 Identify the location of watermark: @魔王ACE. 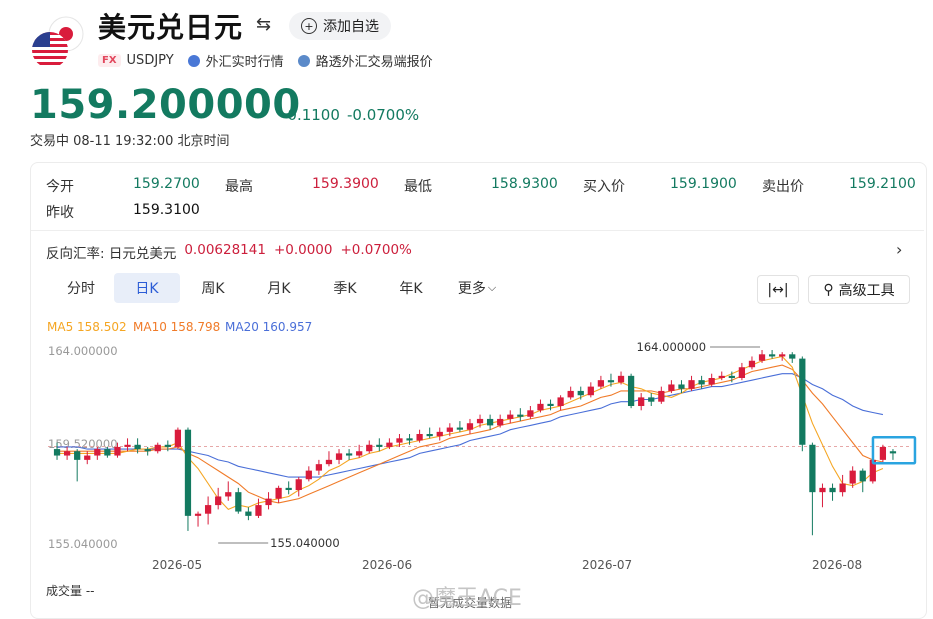
(467, 598).